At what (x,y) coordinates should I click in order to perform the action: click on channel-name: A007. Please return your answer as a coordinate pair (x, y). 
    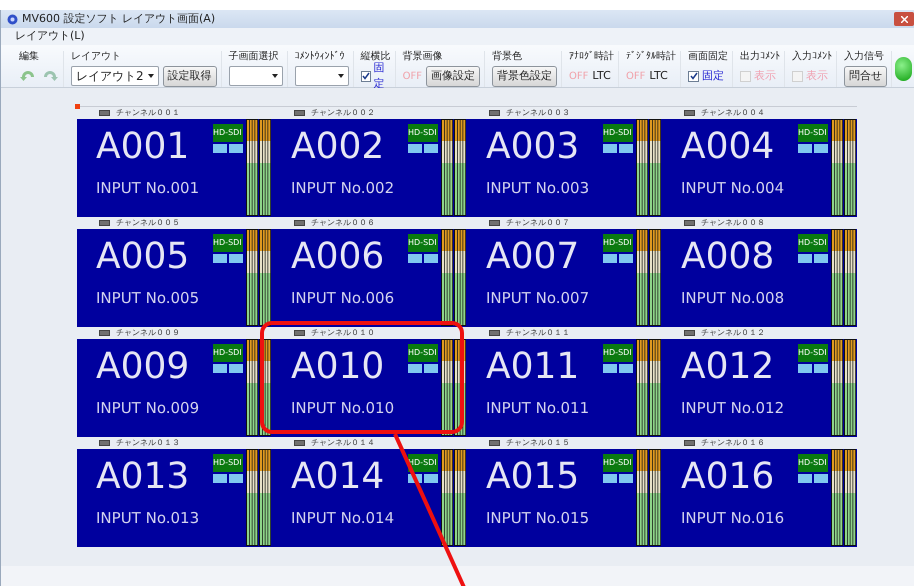
    Looking at the image, I should click on (533, 257).